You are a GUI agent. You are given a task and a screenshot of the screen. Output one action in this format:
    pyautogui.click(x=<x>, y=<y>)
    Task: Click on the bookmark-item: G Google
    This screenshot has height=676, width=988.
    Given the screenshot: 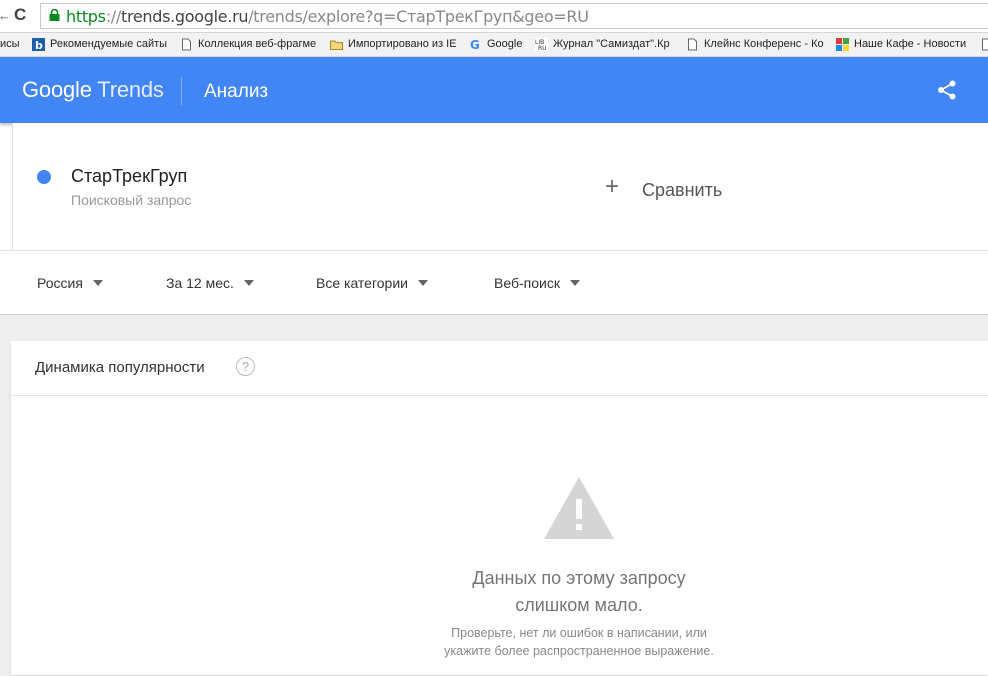 What is the action you would take?
    pyautogui.click(x=495, y=44)
    